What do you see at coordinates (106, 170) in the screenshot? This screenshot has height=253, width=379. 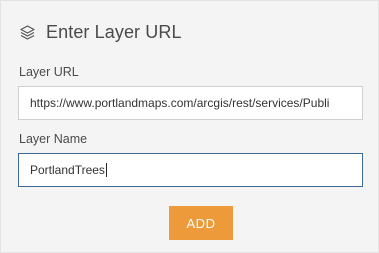 I see `text-caret` at bounding box center [106, 170].